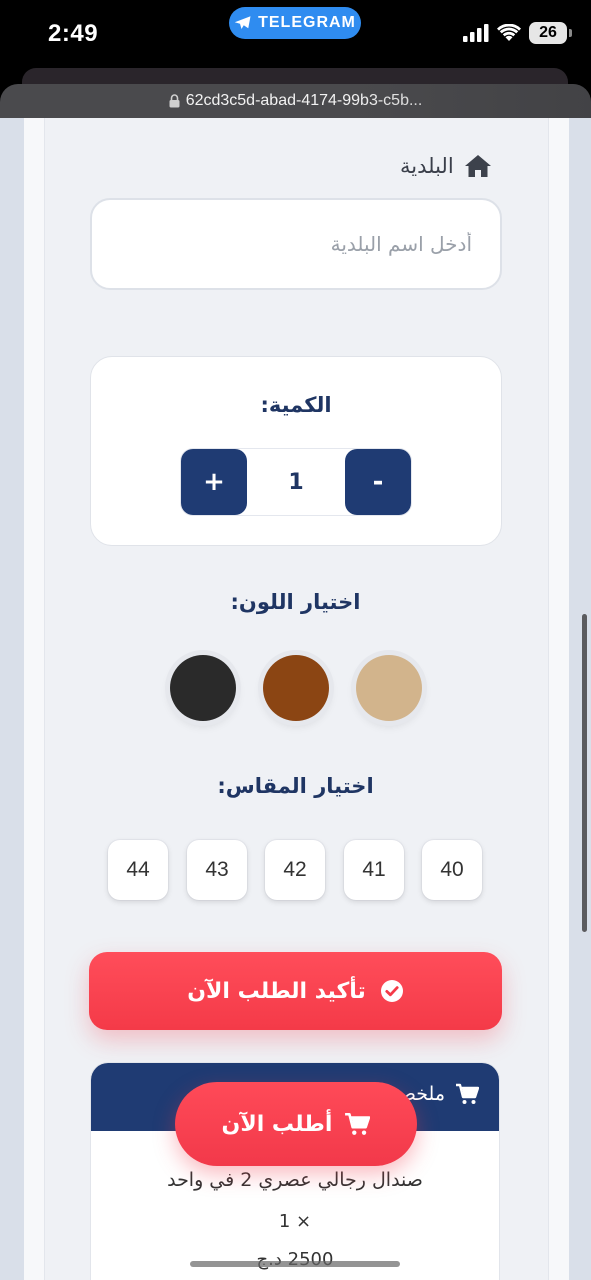  I want to click on quantity-value: 1, so click(296, 482).